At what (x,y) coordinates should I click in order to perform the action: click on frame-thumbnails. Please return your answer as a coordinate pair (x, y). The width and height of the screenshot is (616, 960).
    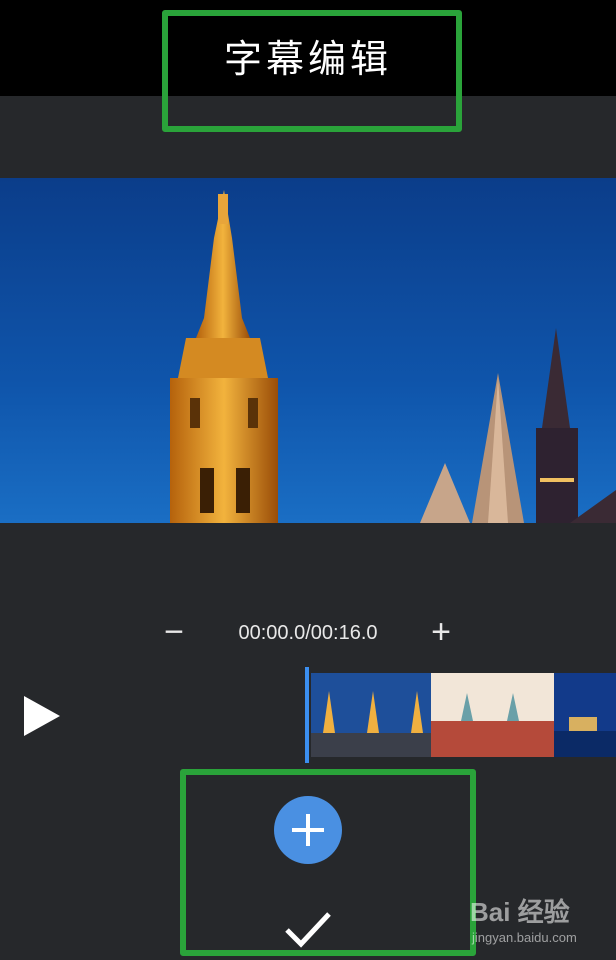
    Looking at the image, I should click on (463, 715).